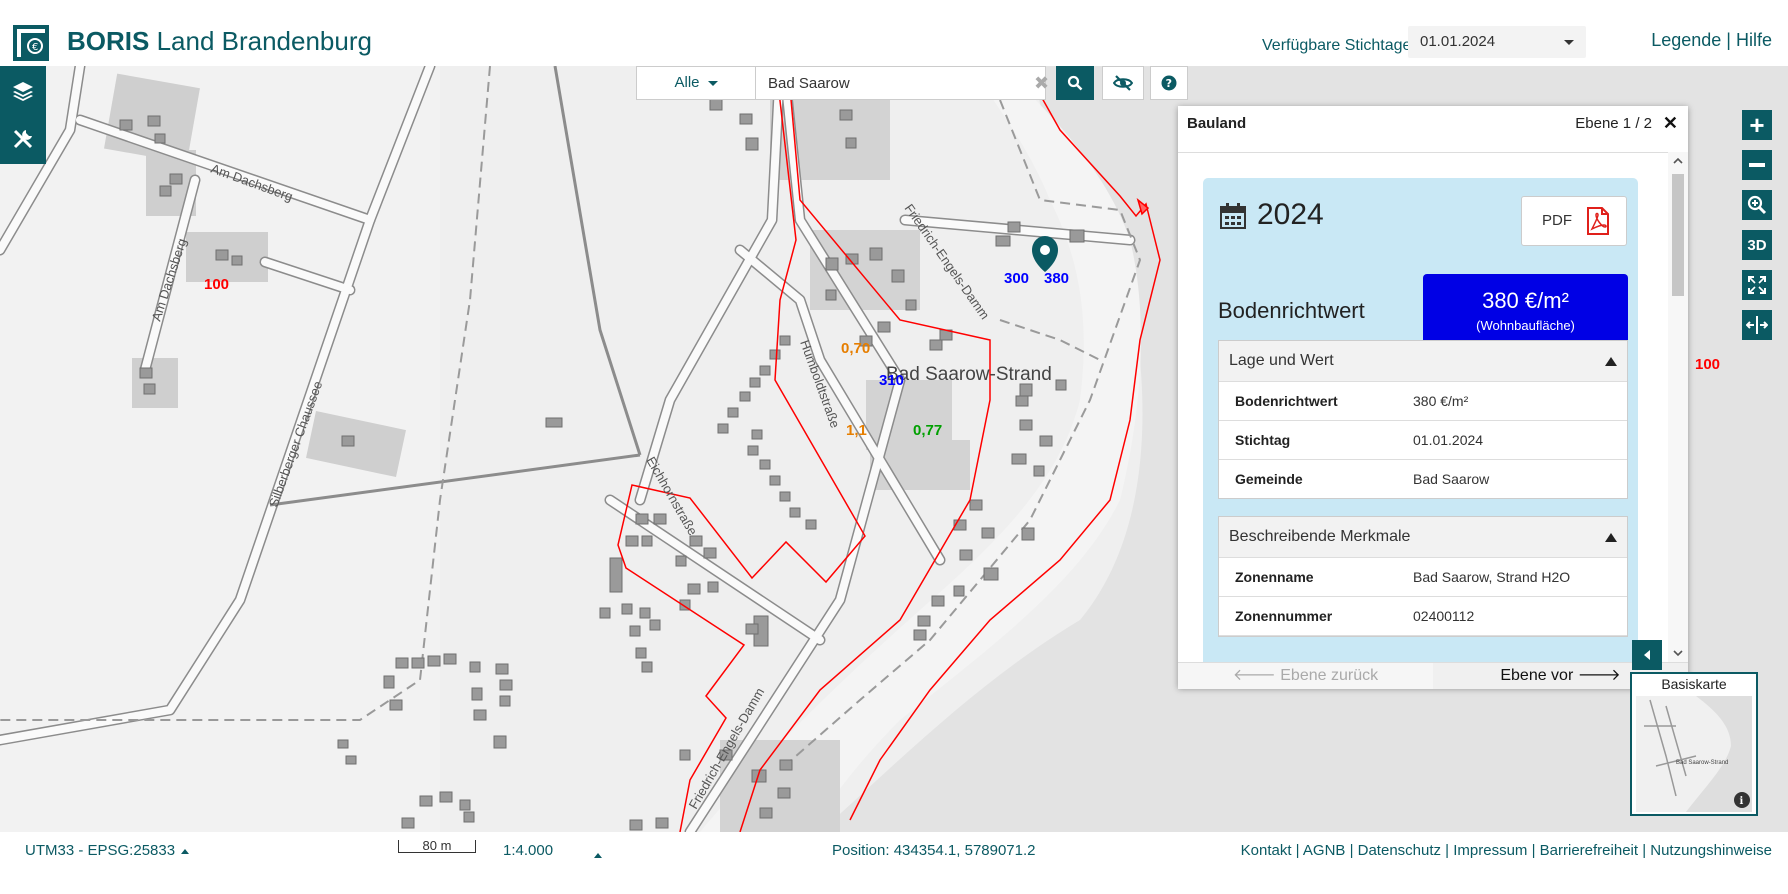  What do you see at coordinates (1290, 214) in the screenshot?
I see `year-heading: 2024` at bounding box center [1290, 214].